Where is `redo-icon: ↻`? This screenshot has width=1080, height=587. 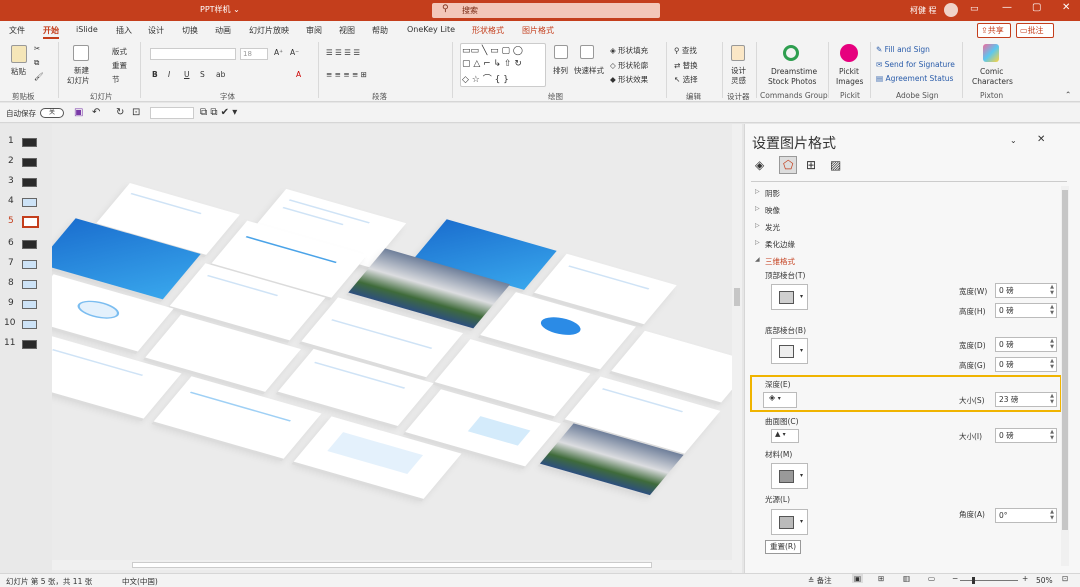 redo-icon: ↻ is located at coordinates (120, 112).